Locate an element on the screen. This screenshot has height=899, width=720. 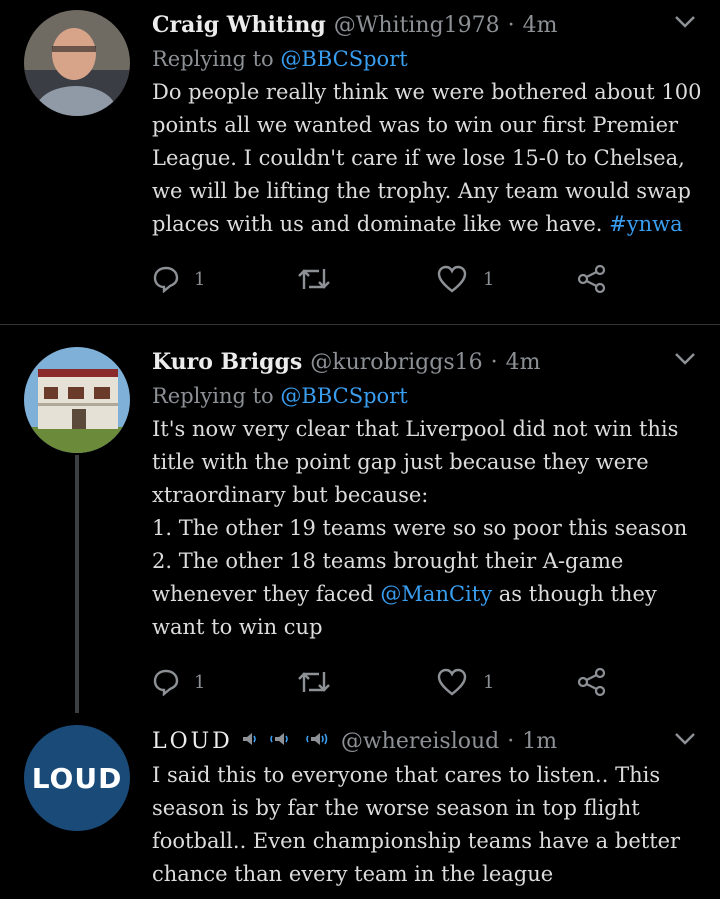
hashtag-link: #ynwa is located at coordinates (645, 224).